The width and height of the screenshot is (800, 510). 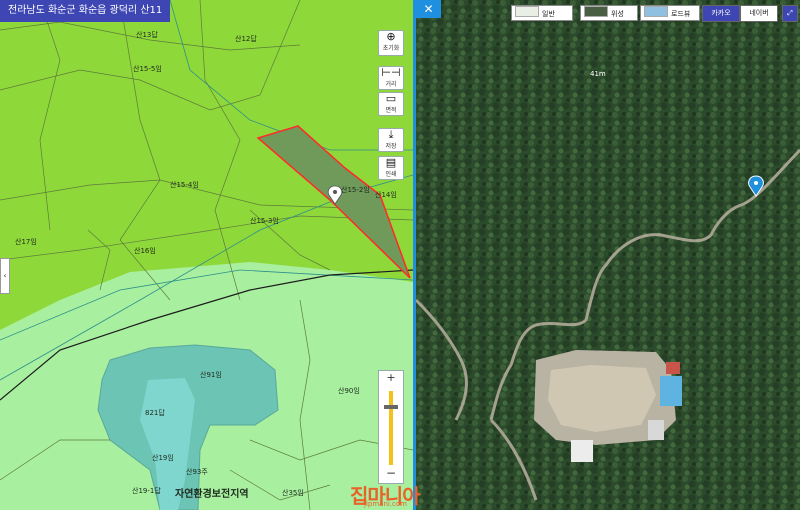 I want to click on building-white, so click(x=582, y=451).